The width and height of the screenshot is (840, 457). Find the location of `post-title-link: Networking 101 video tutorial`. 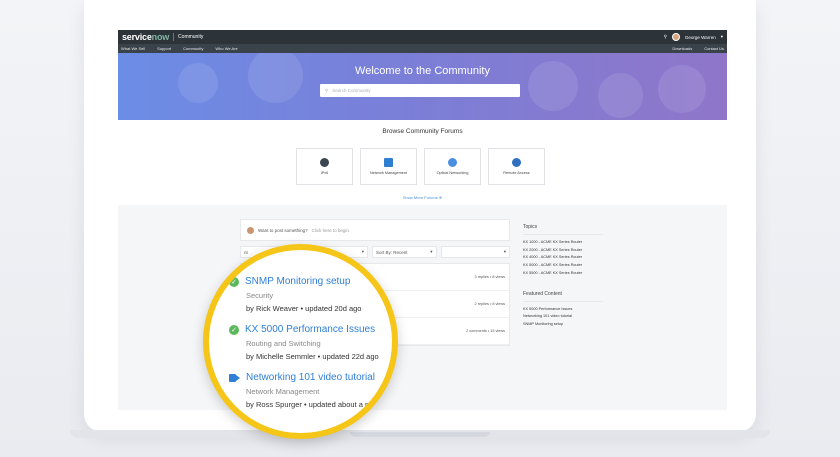

post-title-link: Networking 101 video tutorial is located at coordinates (310, 377).